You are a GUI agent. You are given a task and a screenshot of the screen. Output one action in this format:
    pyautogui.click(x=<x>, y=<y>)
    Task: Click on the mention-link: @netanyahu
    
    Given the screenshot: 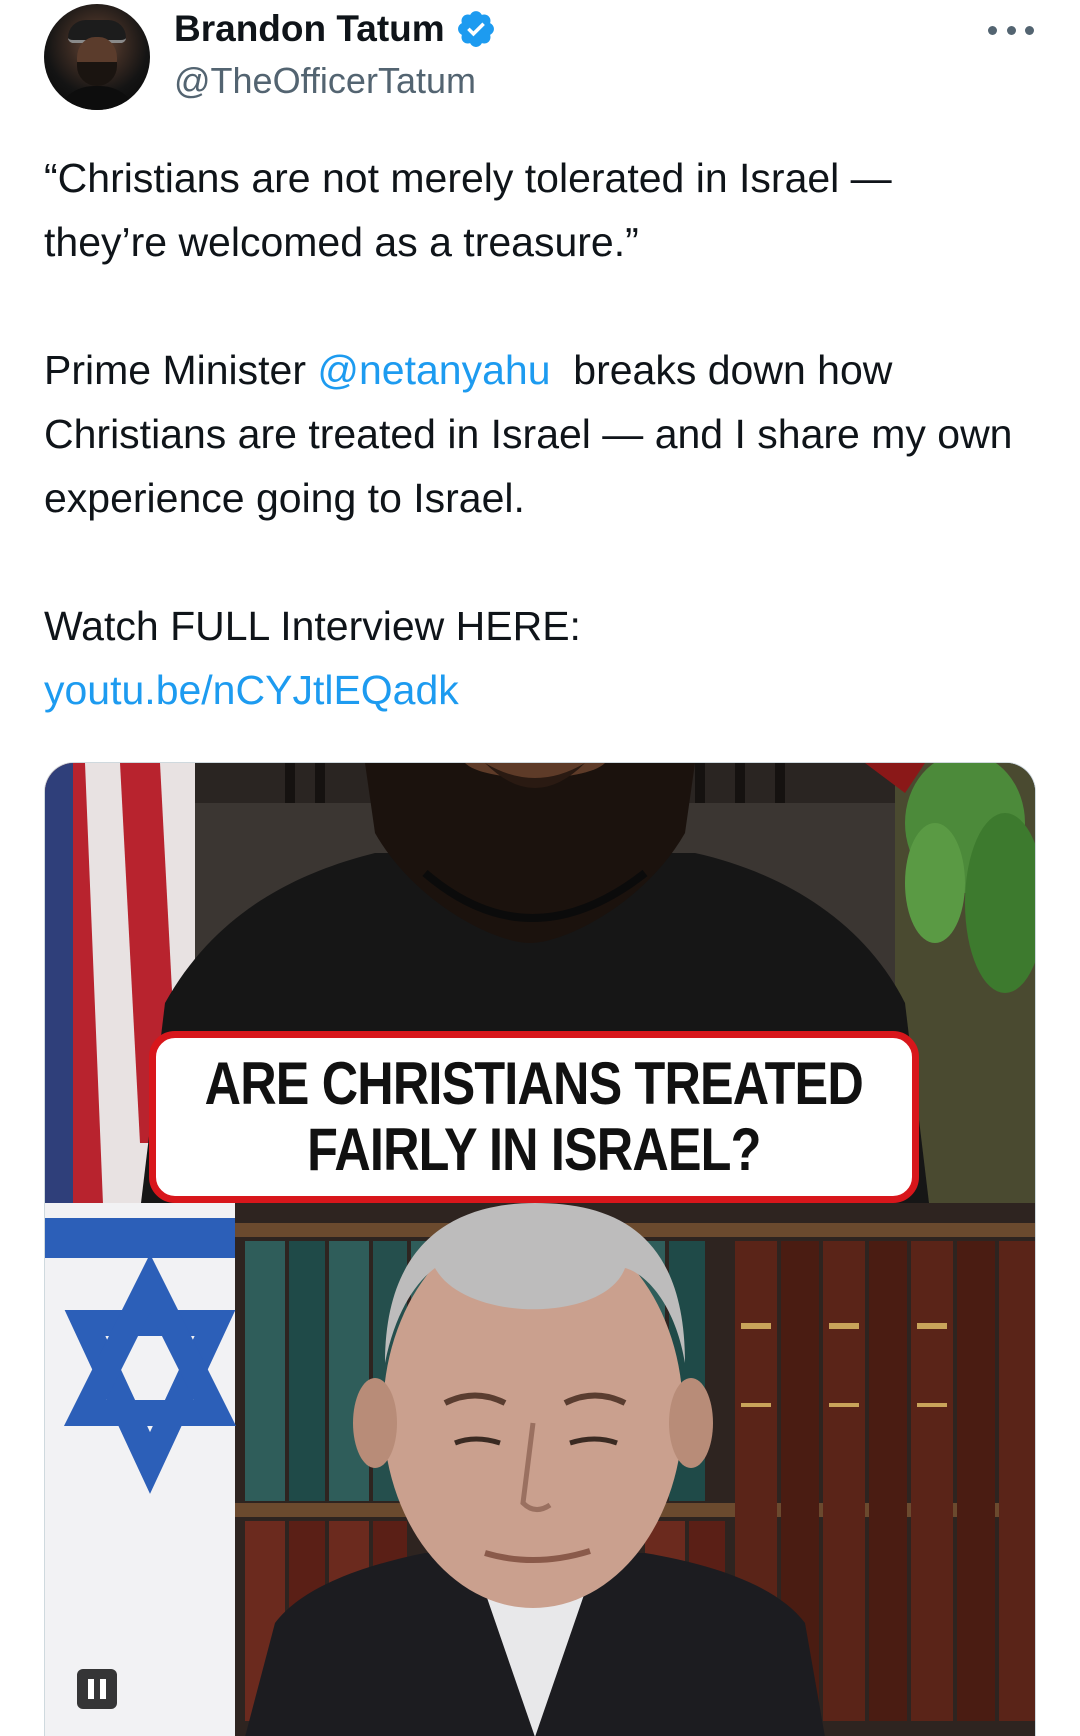 What is the action you would take?
    pyautogui.click(x=433, y=370)
    